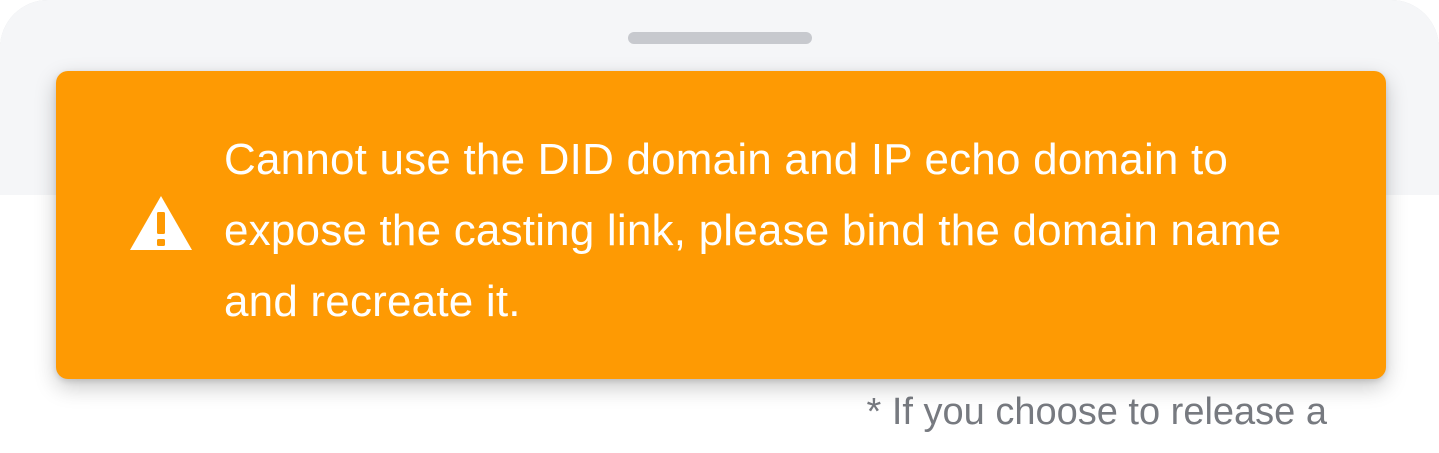 This screenshot has height=453, width=1439. I want to click on warning-triangle-icon, so click(161, 223).